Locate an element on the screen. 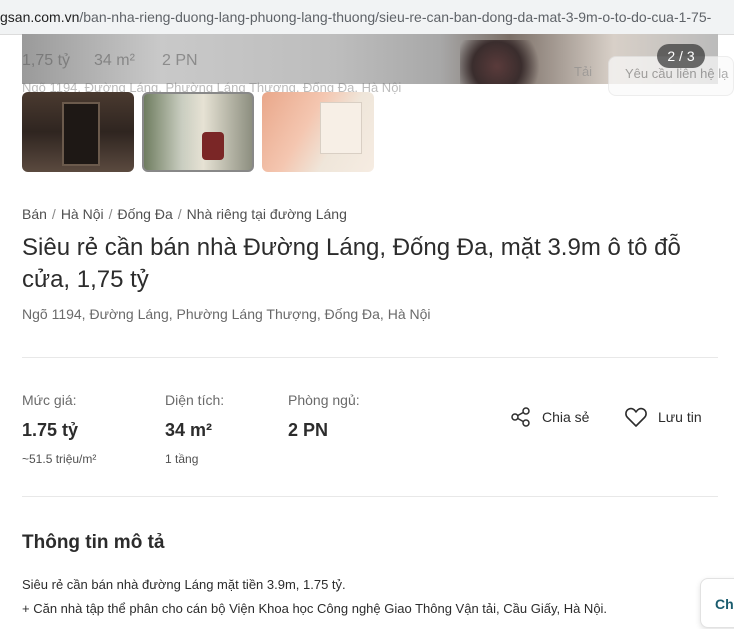 The width and height of the screenshot is (734, 629). stat-price: Mức giá: 1.75 tỷ ~51.5 triệu/m² is located at coordinates (59, 429).